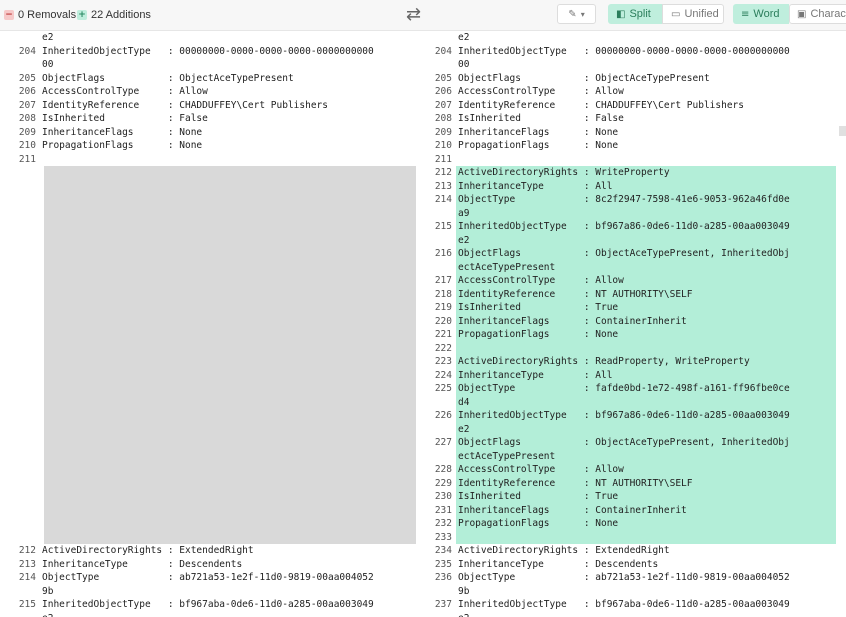  I want to click on line-number: 232, so click(443, 523).